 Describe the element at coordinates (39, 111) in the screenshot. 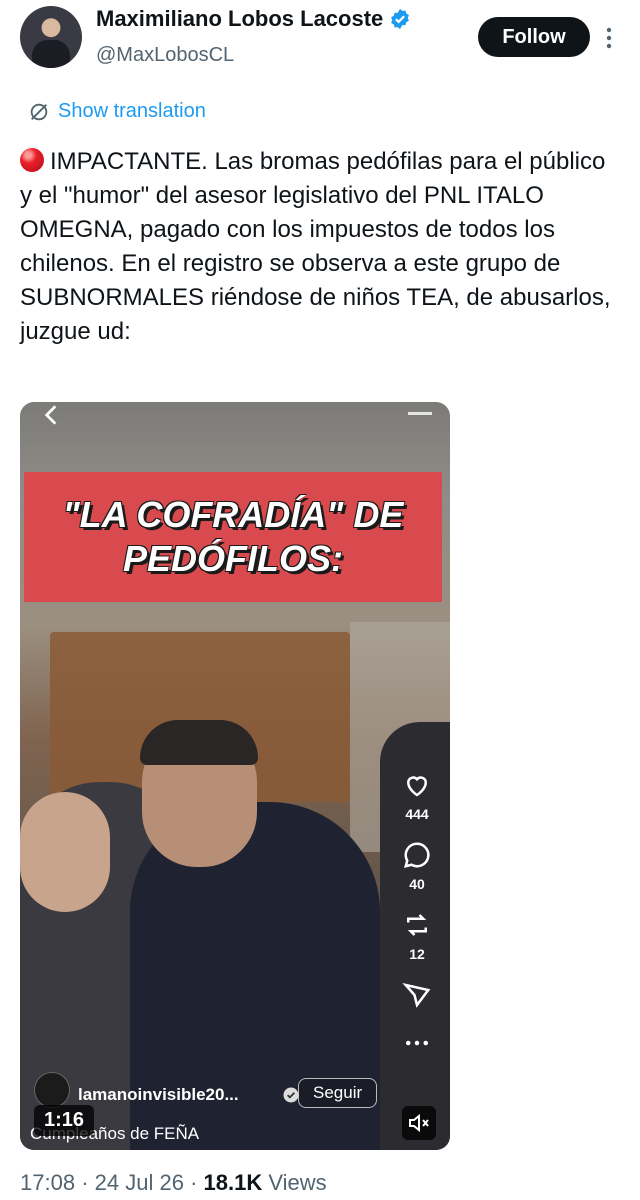

I see `translate-icon` at that location.